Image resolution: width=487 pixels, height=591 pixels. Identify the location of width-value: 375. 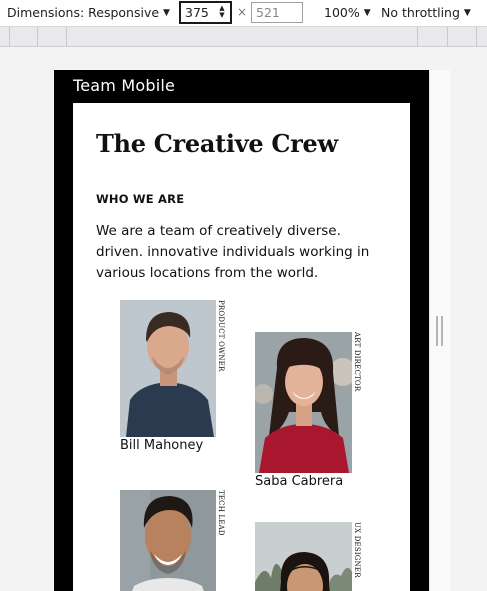
(197, 12).